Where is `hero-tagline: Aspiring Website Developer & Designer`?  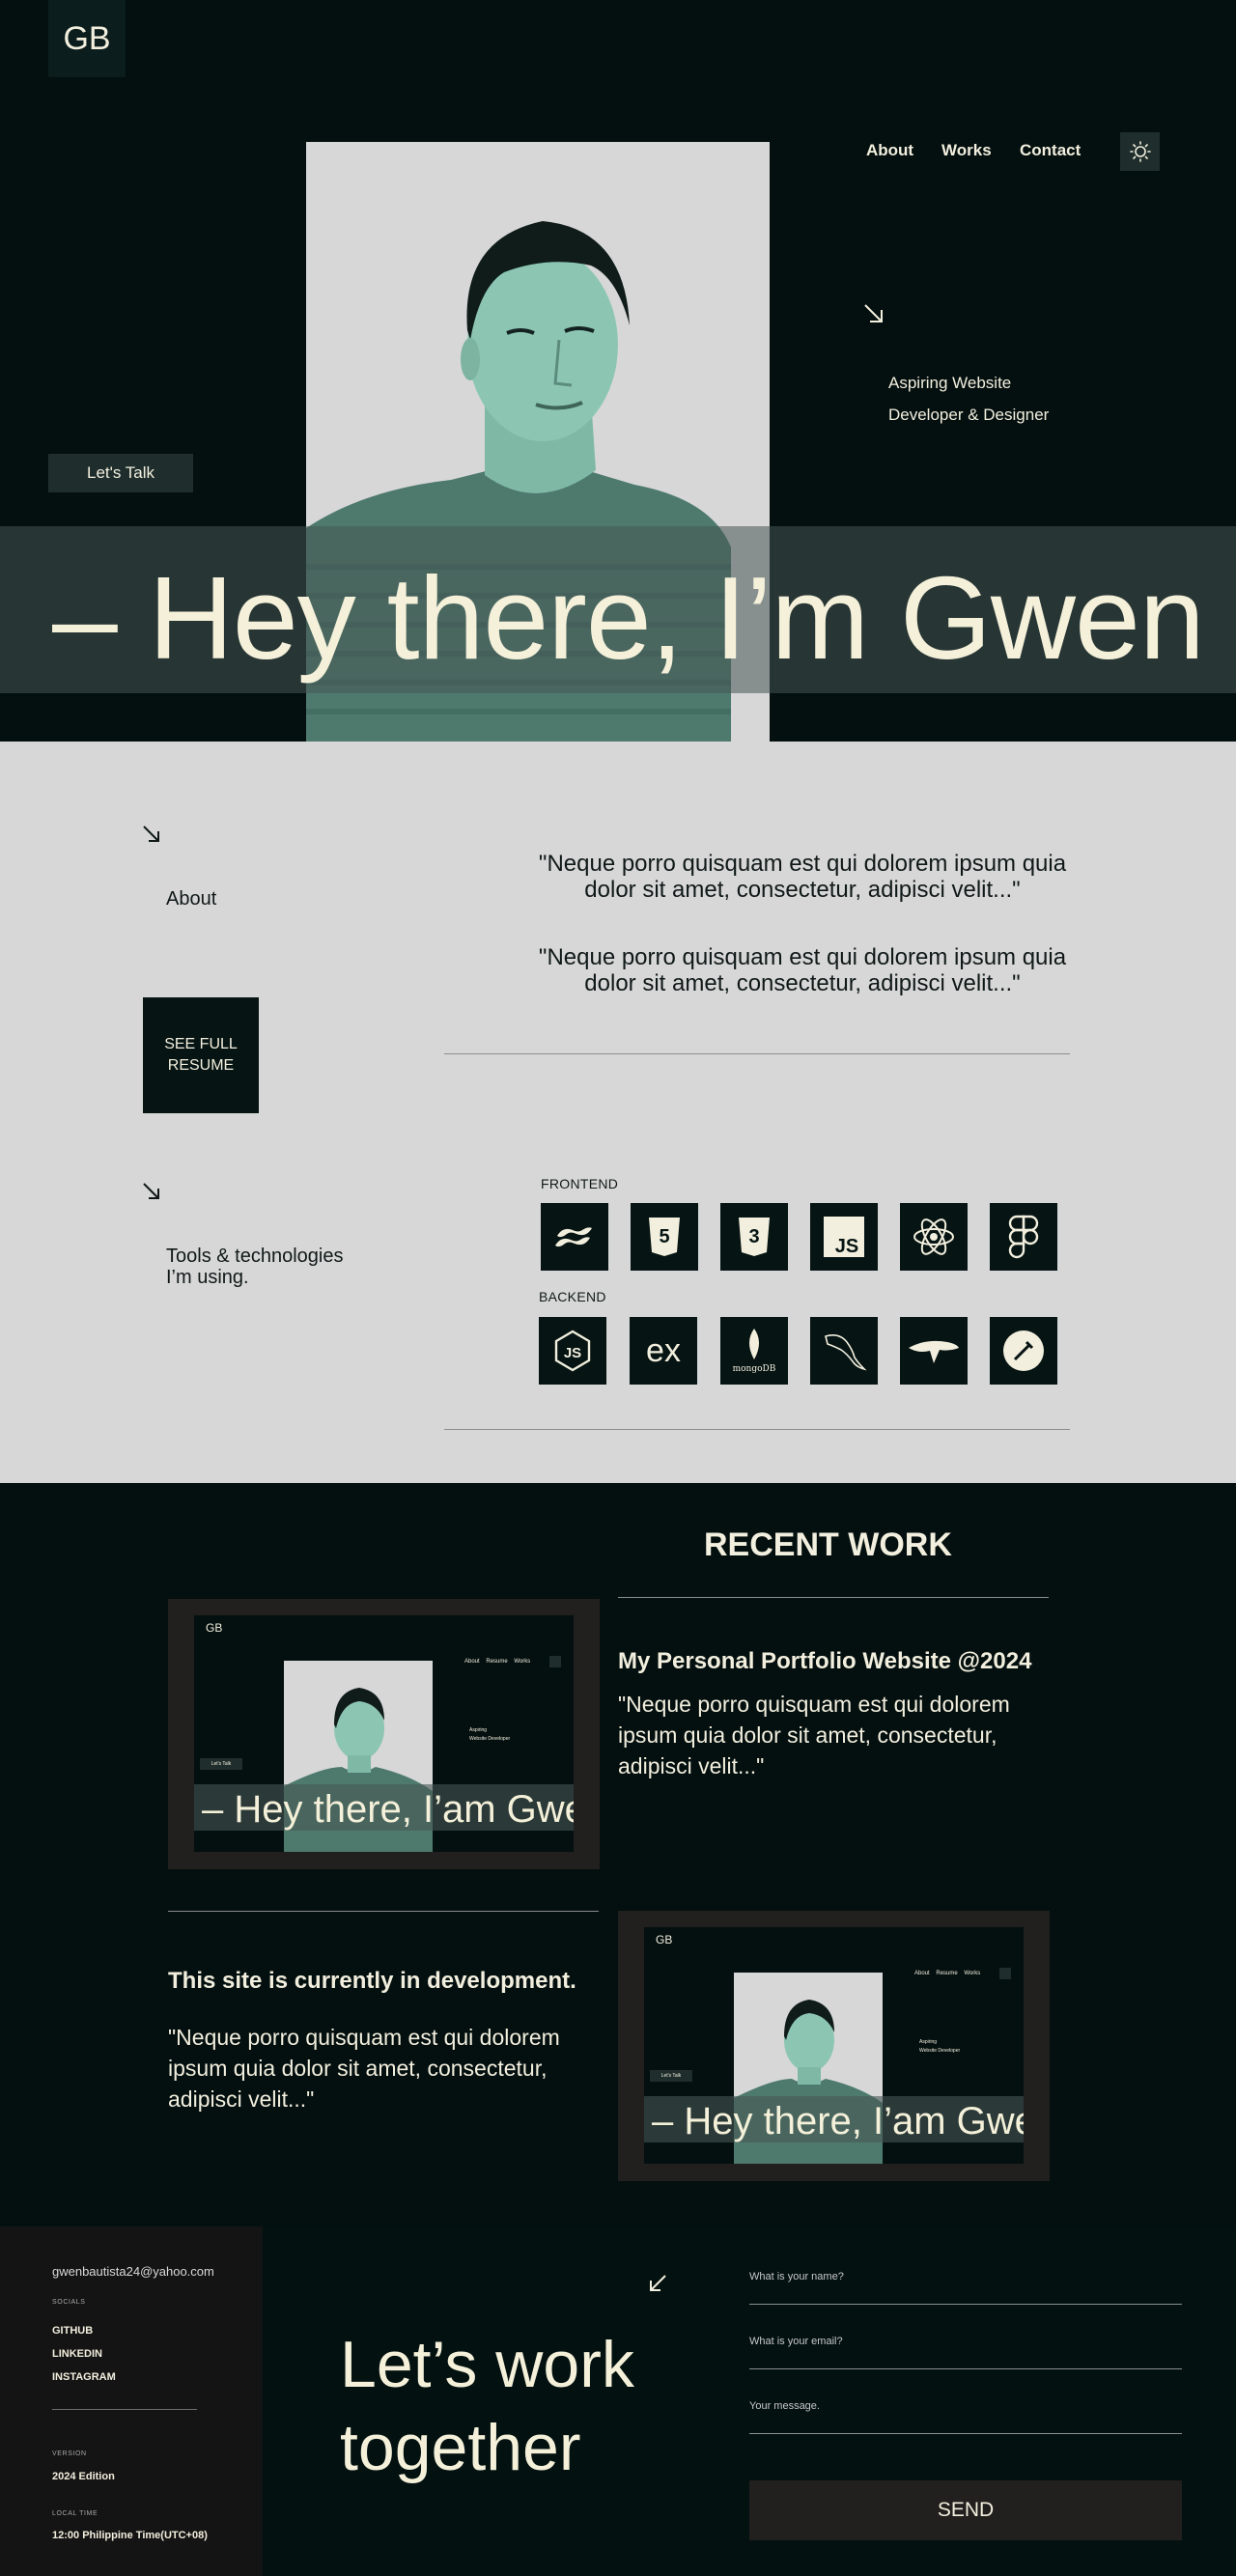 hero-tagline: Aspiring Website Developer & Designer is located at coordinates (968, 399).